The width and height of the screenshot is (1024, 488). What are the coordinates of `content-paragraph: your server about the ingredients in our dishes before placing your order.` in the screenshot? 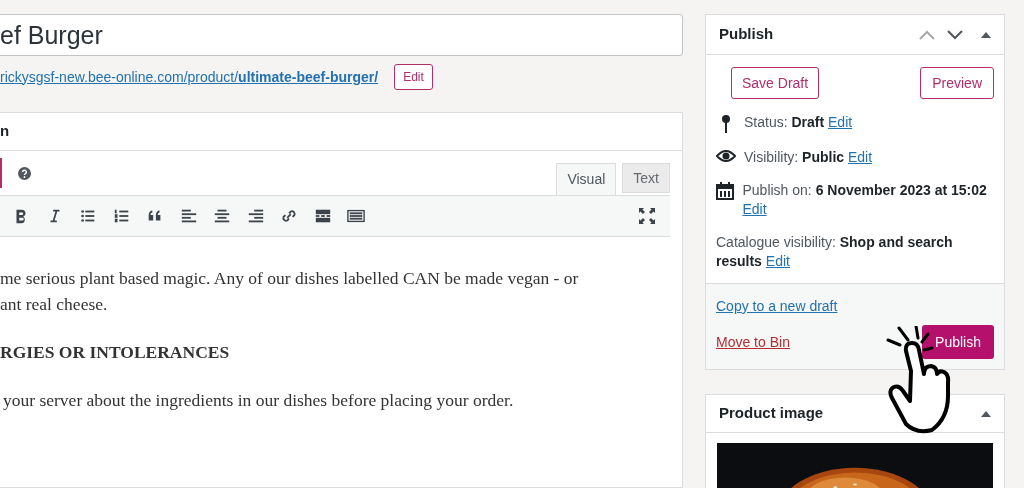 It's located at (258, 400).